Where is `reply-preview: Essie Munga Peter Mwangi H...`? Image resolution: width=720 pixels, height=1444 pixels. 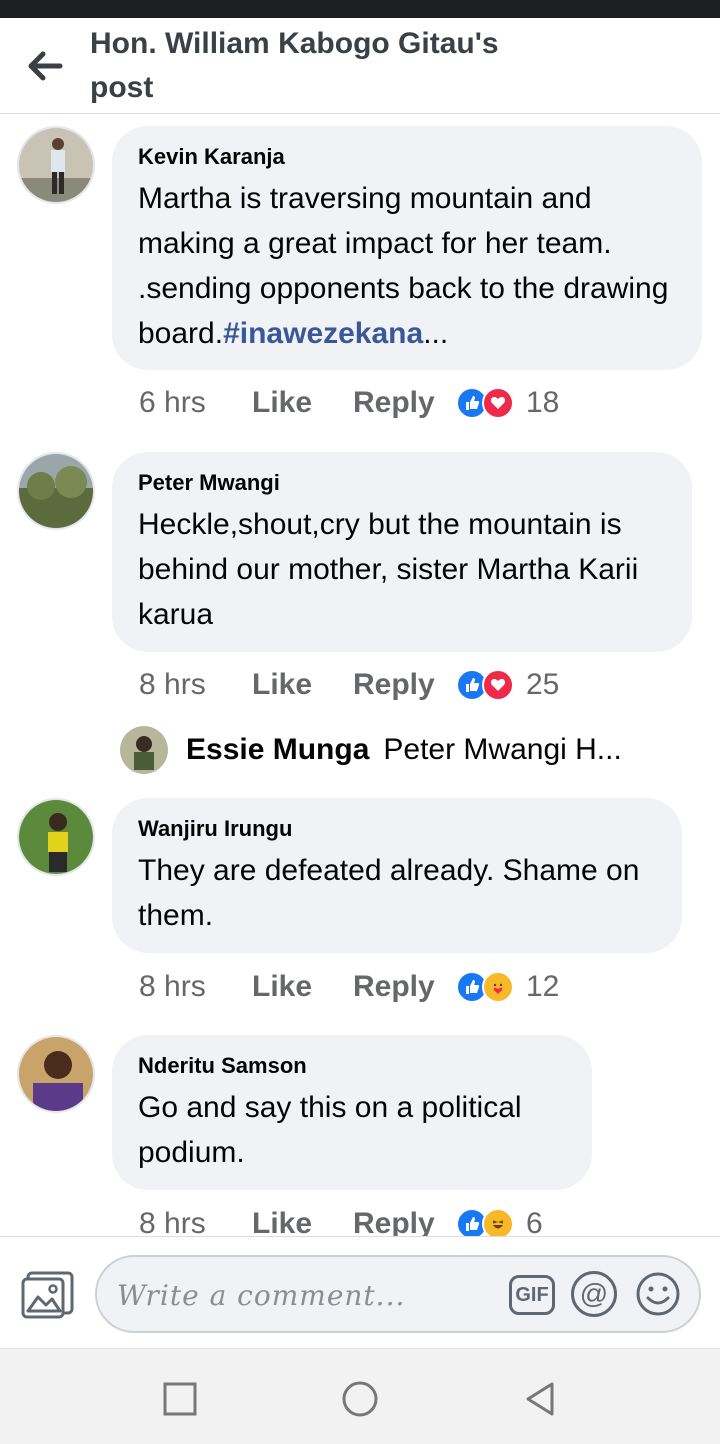 reply-preview: Essie Munga Peter Mwangi H... is located at coordinates (371, 750).